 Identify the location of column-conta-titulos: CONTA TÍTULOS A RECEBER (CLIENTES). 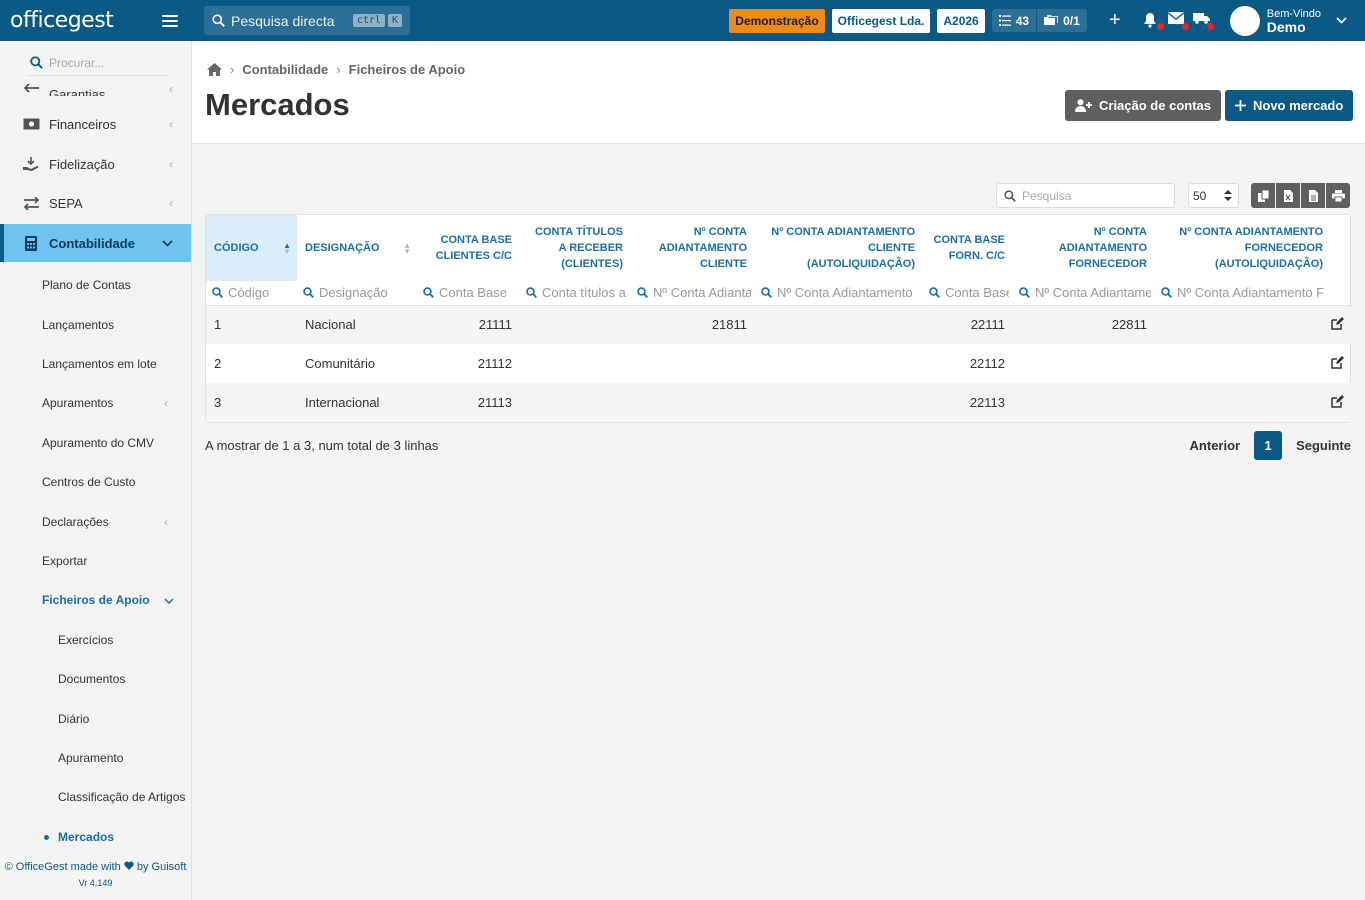
(575, 248).